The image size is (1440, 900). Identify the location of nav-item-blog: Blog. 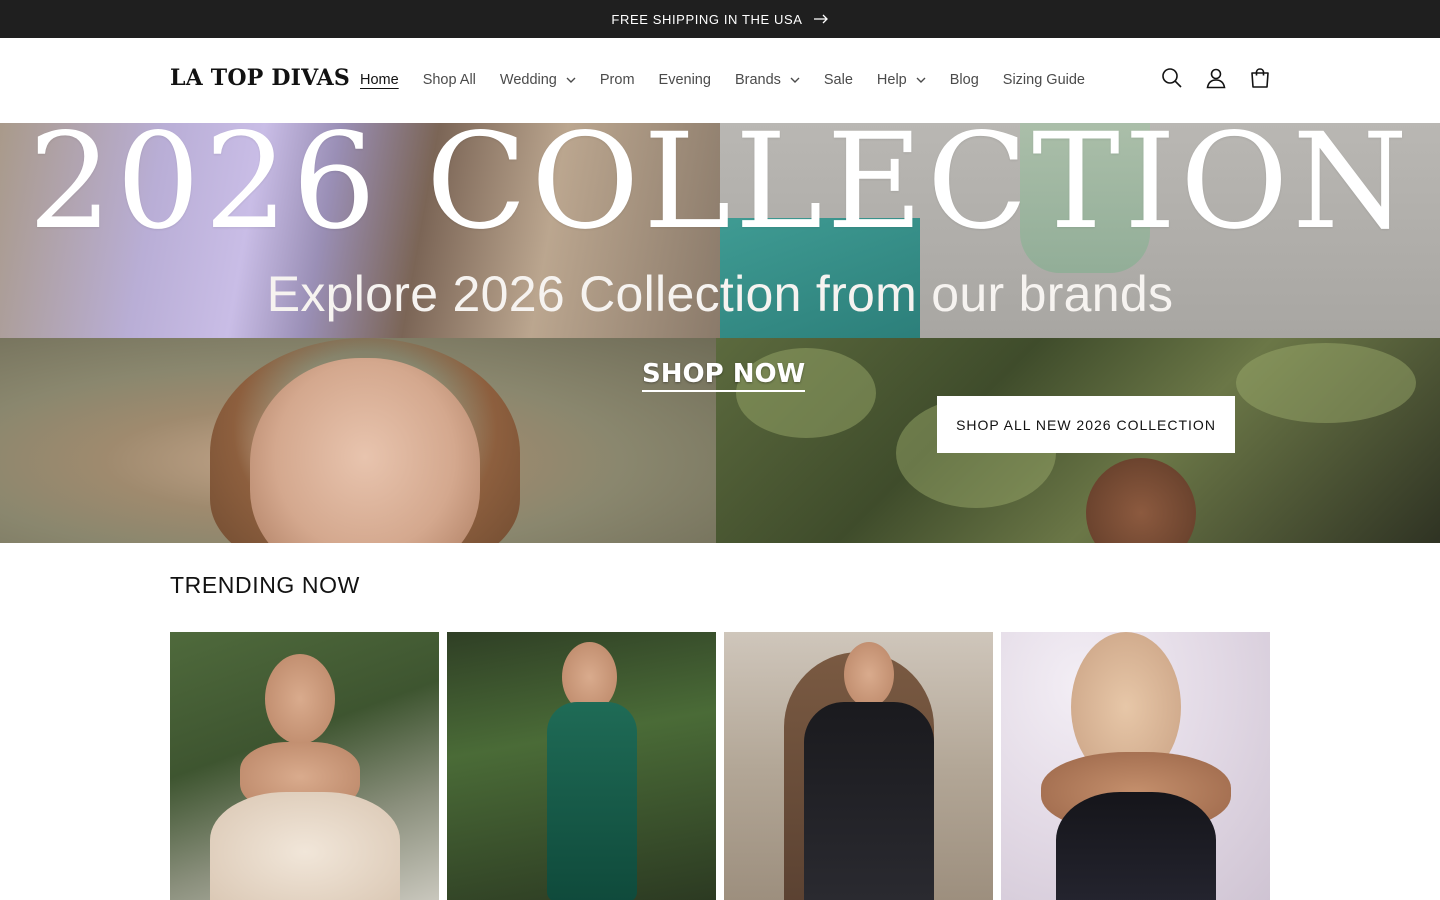
(964, 80).